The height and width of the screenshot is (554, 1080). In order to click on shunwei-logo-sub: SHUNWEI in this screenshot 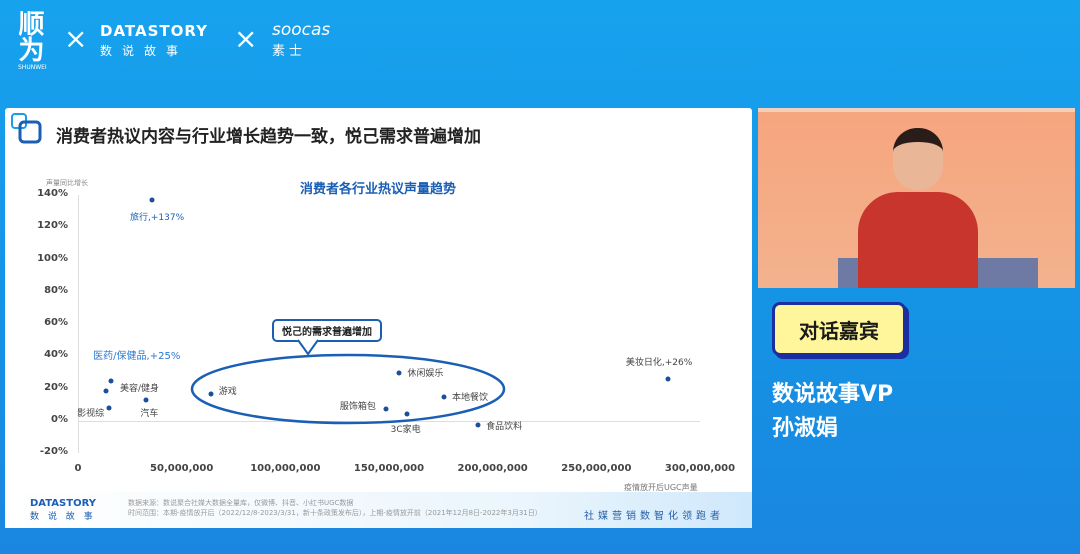, I will do `click(32, 67)`.